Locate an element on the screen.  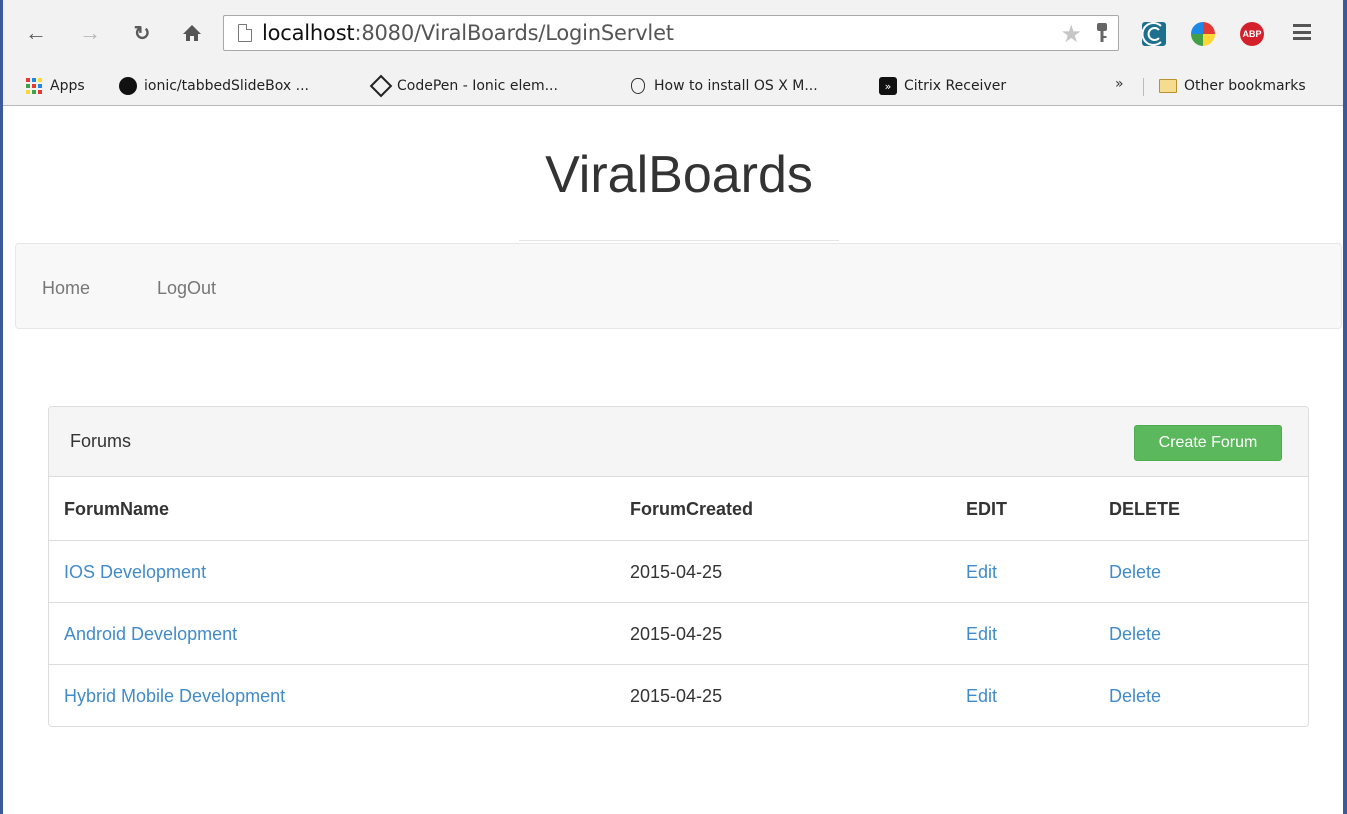
chrome-menu-icon is located at coordinates (1302, 32).